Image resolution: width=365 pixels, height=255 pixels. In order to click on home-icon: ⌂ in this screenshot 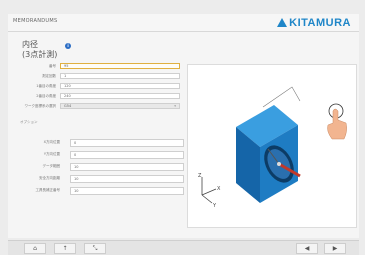, I will do `click(35, 248)`.